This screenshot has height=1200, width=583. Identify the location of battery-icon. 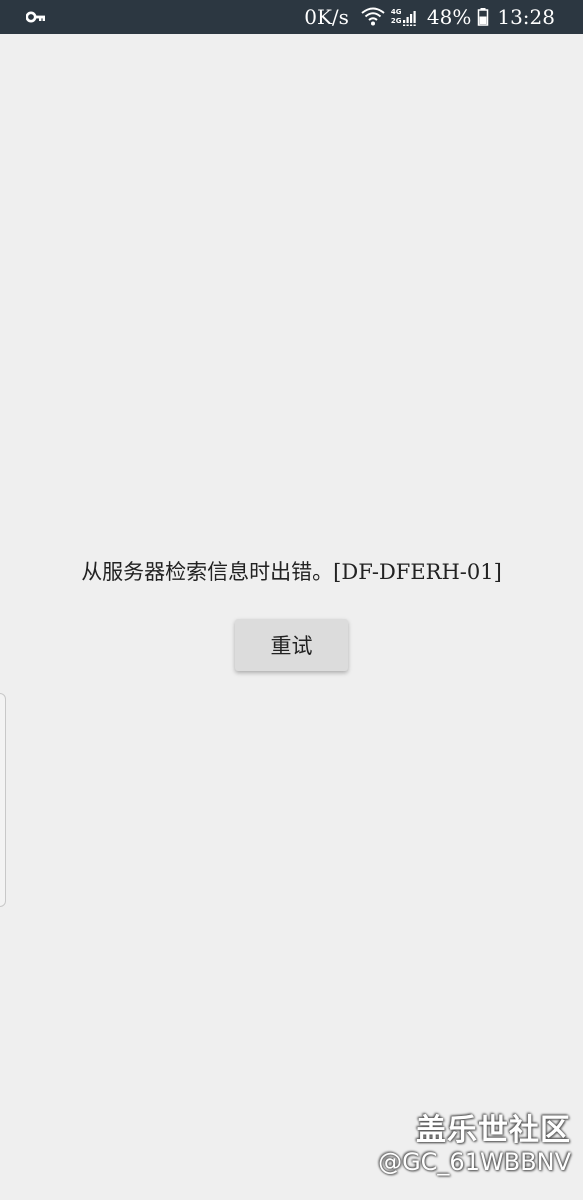
(483, 17).